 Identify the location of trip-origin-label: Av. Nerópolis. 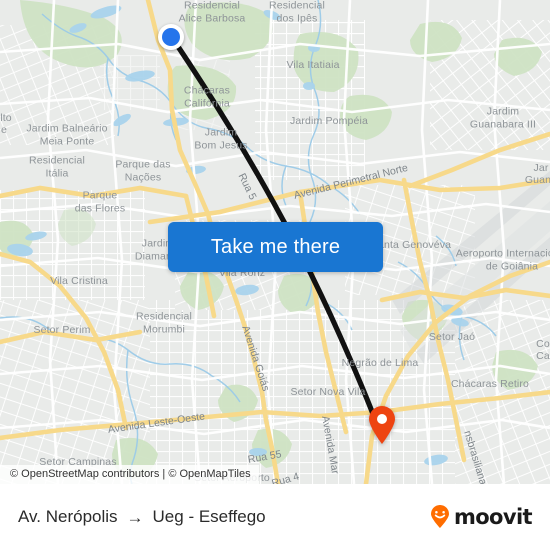
(68, 516).